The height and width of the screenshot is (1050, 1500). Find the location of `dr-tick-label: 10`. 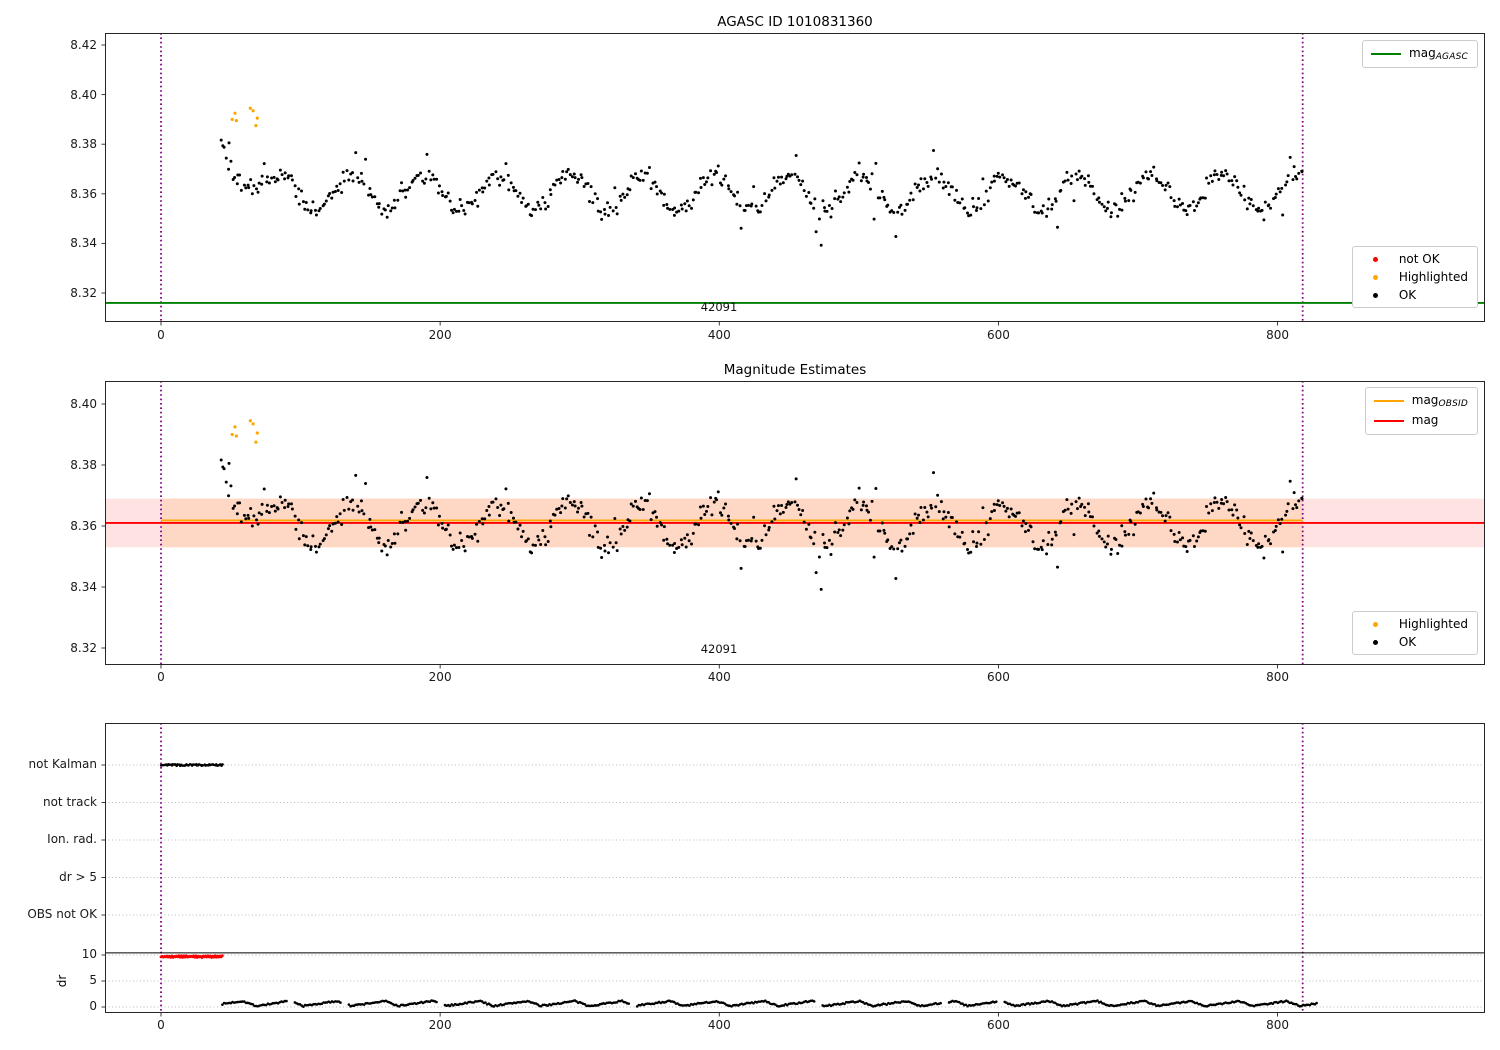

dr-tick-label: 10 is located at coordinates (89, 954).